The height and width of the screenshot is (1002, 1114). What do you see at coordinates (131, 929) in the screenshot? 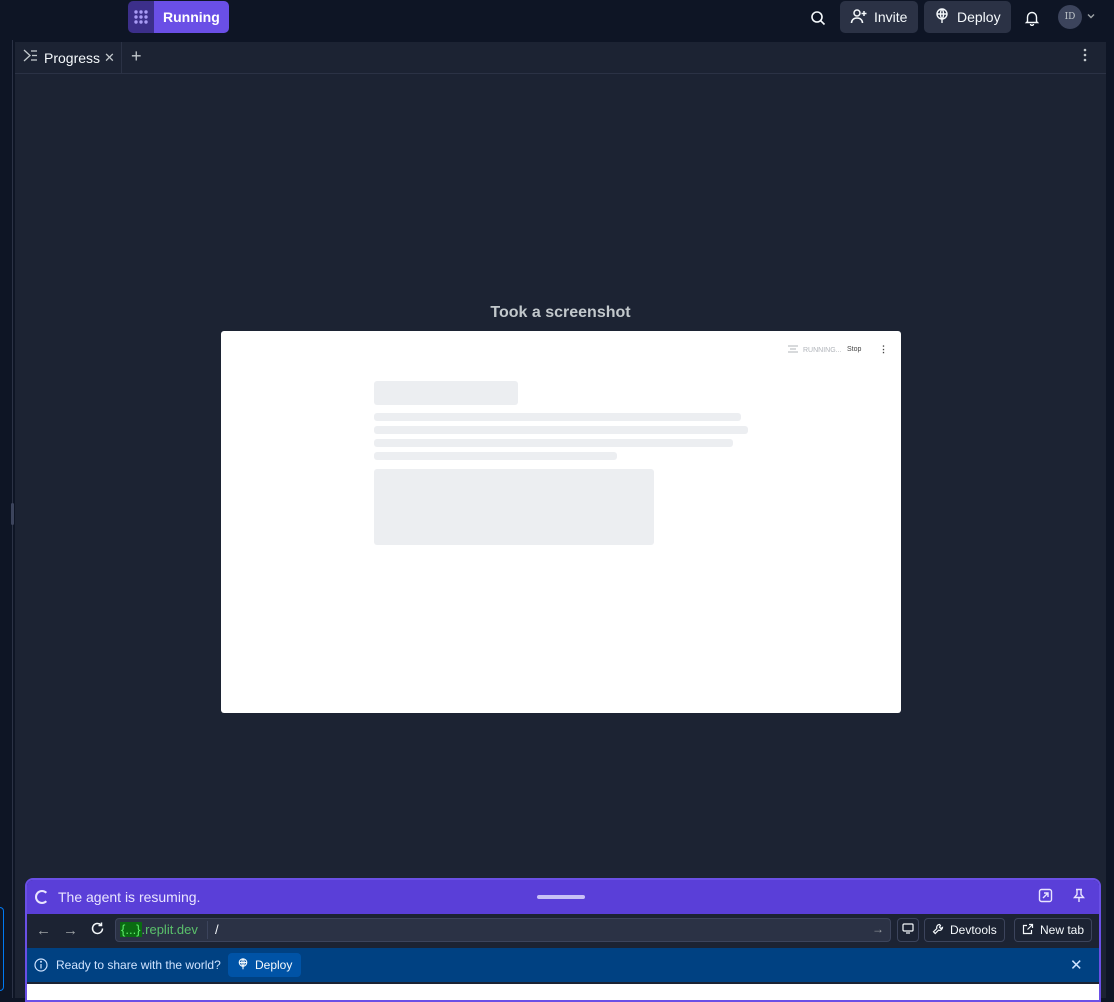
I see `url-host-highlight: {...}` at bounding box center [131, 929].